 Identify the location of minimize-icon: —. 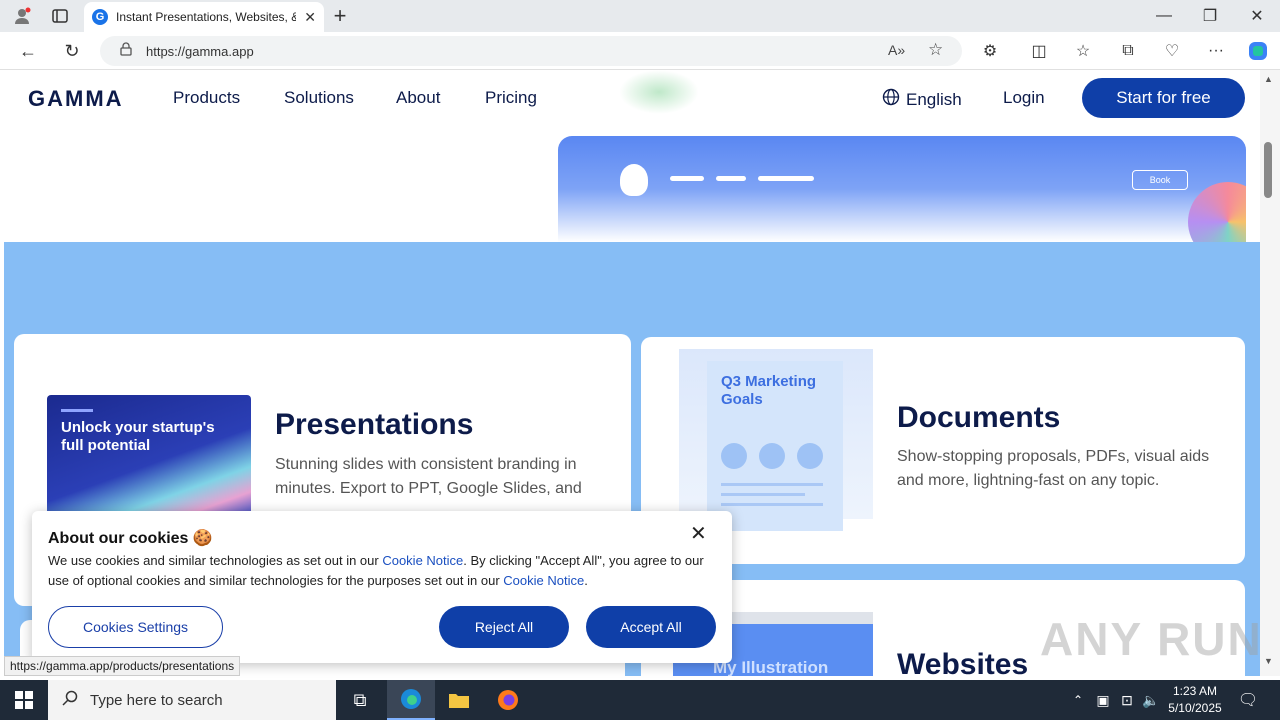
(1164, 16).